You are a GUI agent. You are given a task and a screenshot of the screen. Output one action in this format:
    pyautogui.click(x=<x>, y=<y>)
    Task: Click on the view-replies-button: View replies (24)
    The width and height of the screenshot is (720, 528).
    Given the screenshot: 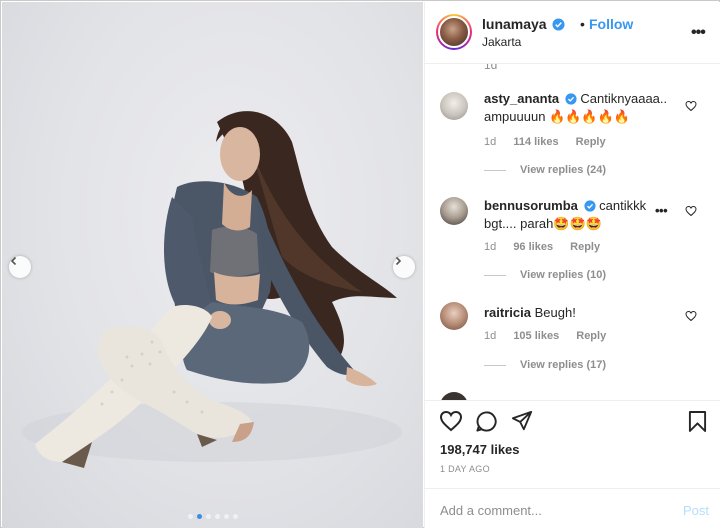 What is the action you would take?
    pyautogui.click(x=545, y=170)
    